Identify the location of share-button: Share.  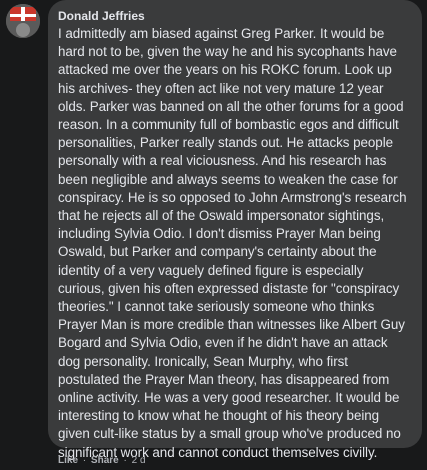
(105, 460).